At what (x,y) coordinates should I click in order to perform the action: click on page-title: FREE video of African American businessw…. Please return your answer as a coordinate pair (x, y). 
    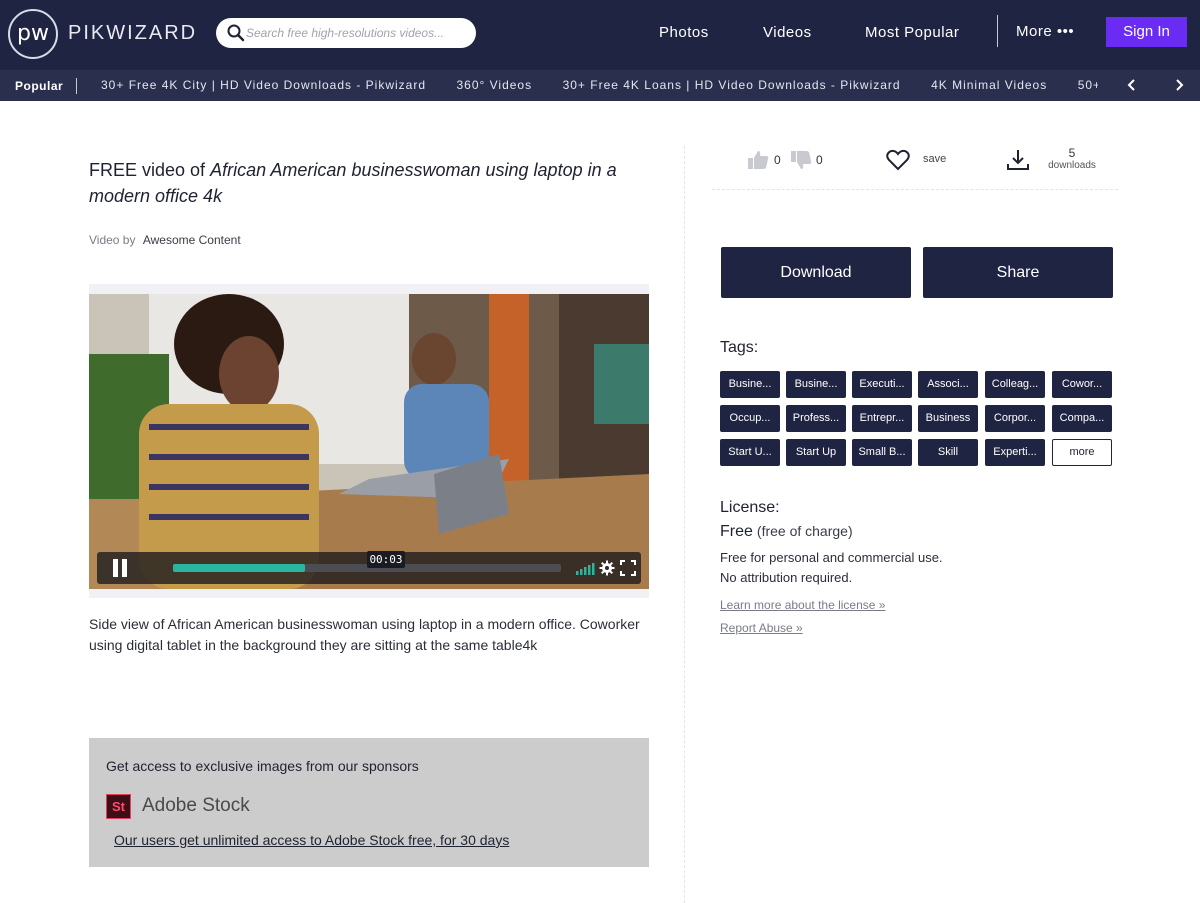
    Looking at the image, I should click on (369, 183).